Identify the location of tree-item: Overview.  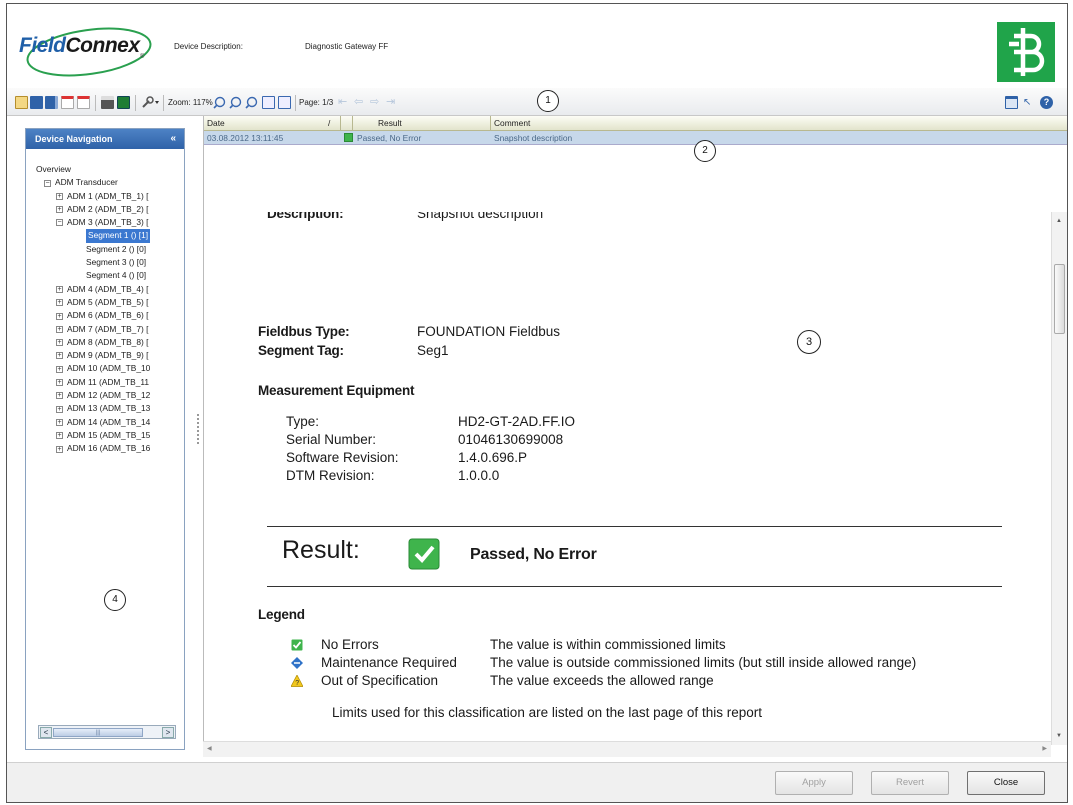
(110, 169).